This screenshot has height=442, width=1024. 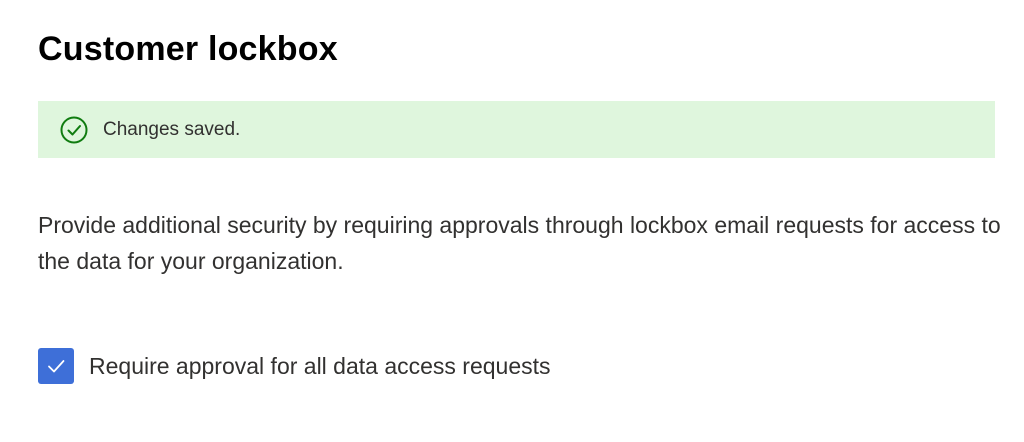 What do you see at coordinates (172, 129) in the screenshot?
I see `banner-message: Changes saved.` at bounding box center [172, 129].